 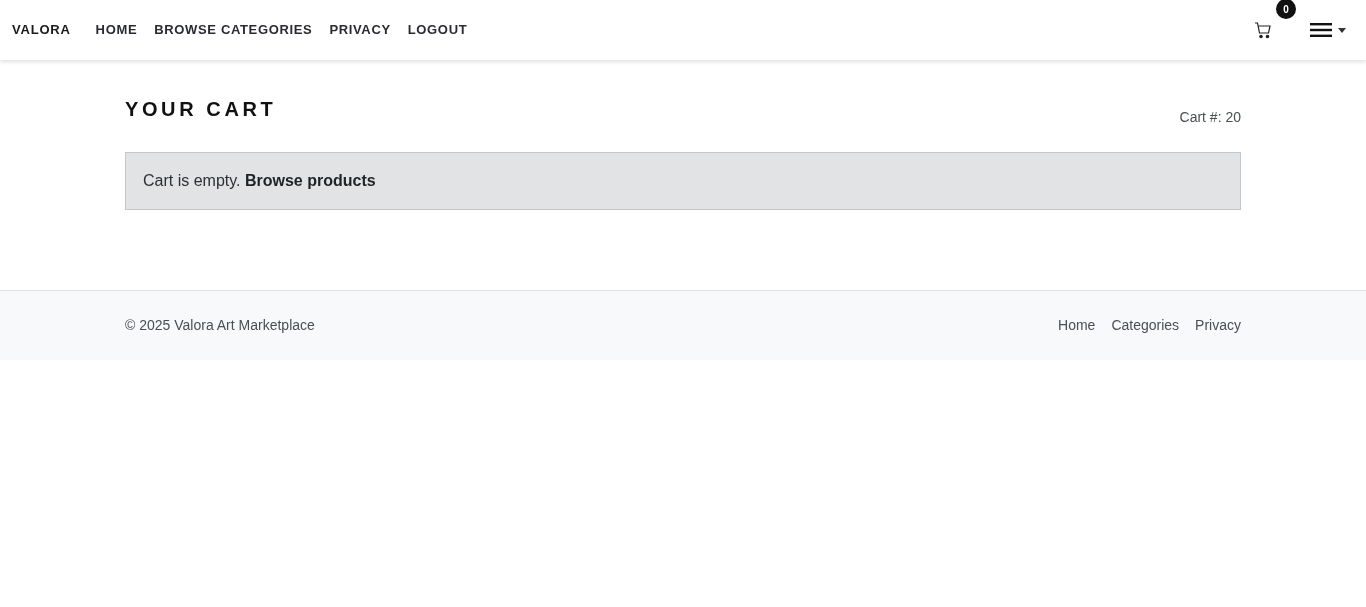 I want to click on brand-link: VALORA, so click(x=41, y=30).